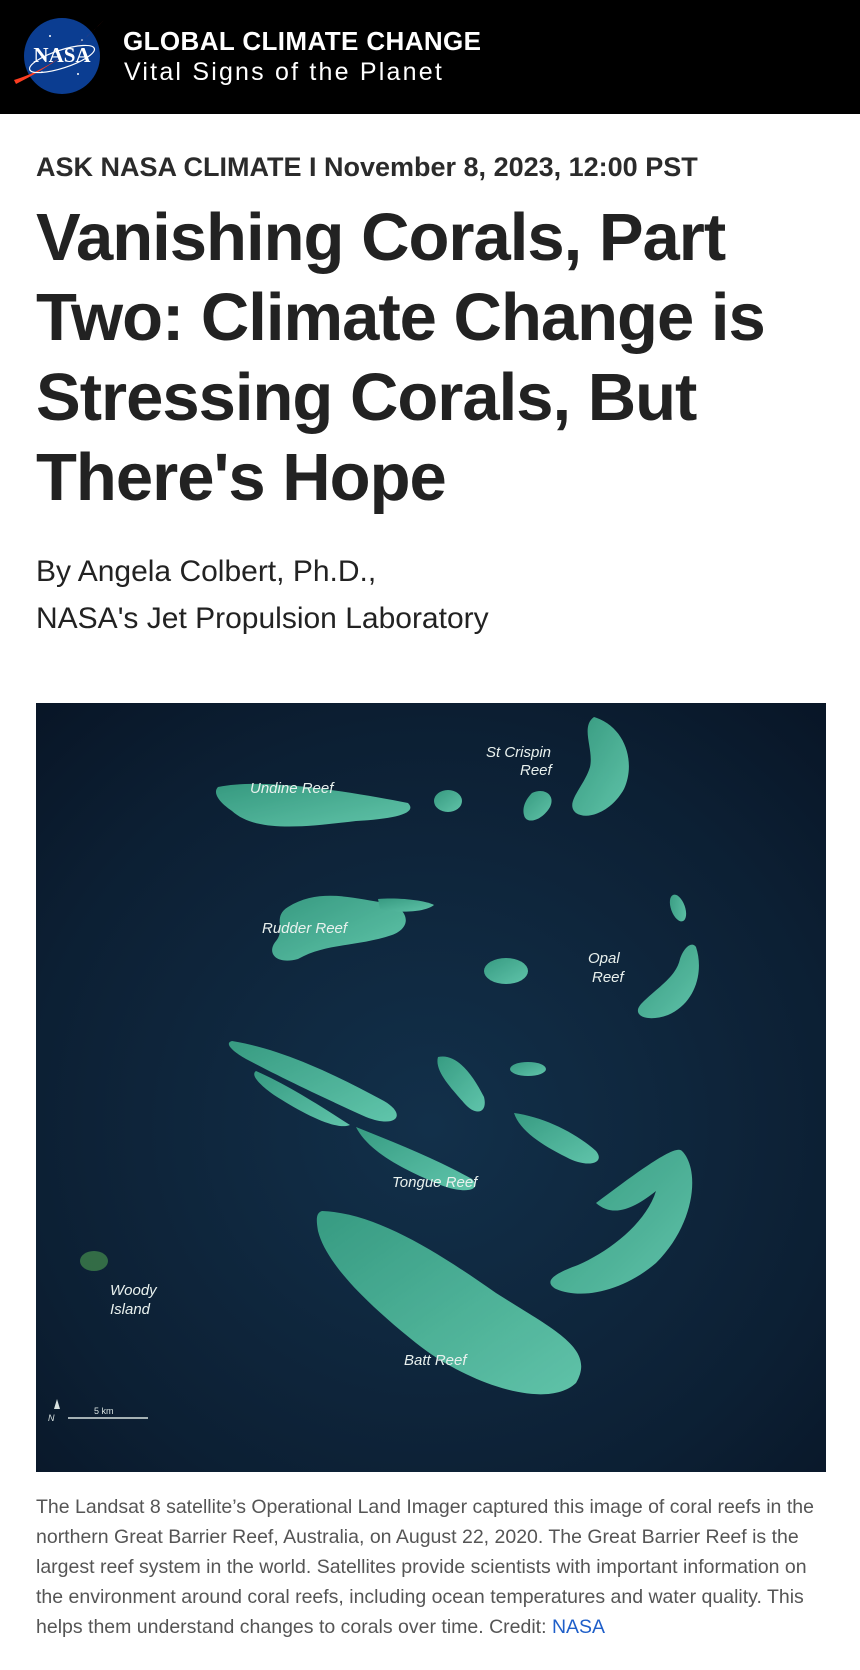  Describe the element at coordinates (578, 1627) in the screenshot. I see `credit-link: NASA` at that location.